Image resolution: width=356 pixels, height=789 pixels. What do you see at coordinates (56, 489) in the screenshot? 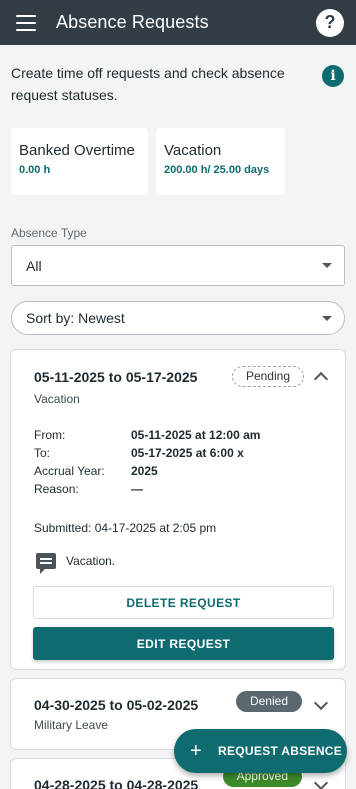
I see `detail-label: Reason:` at bounding box center [56, 489].